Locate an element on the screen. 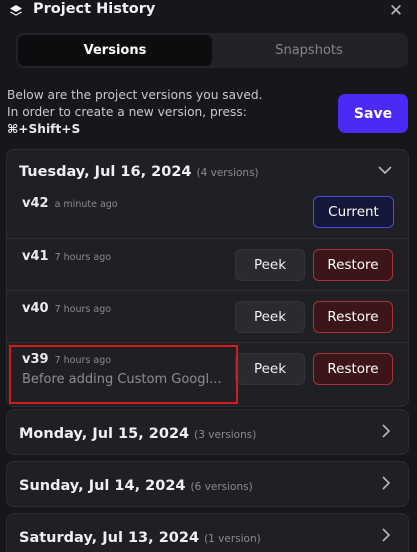  day-version-count: (6 versions) is located at coordinates (221, 487).